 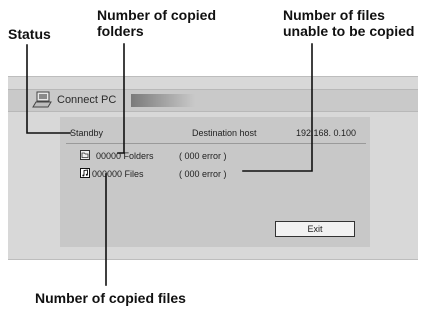 I want to click on status-text: Standby, so click(x=87, y=133).